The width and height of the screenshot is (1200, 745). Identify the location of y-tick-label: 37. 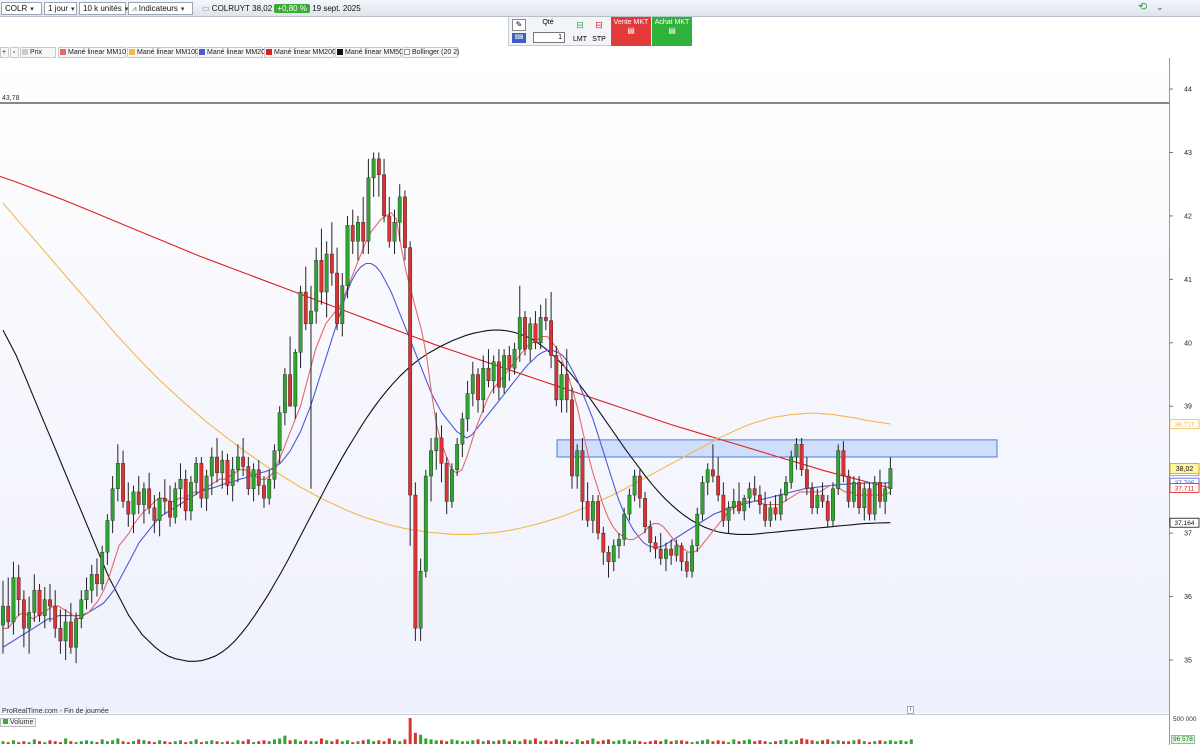
(1188, 534).